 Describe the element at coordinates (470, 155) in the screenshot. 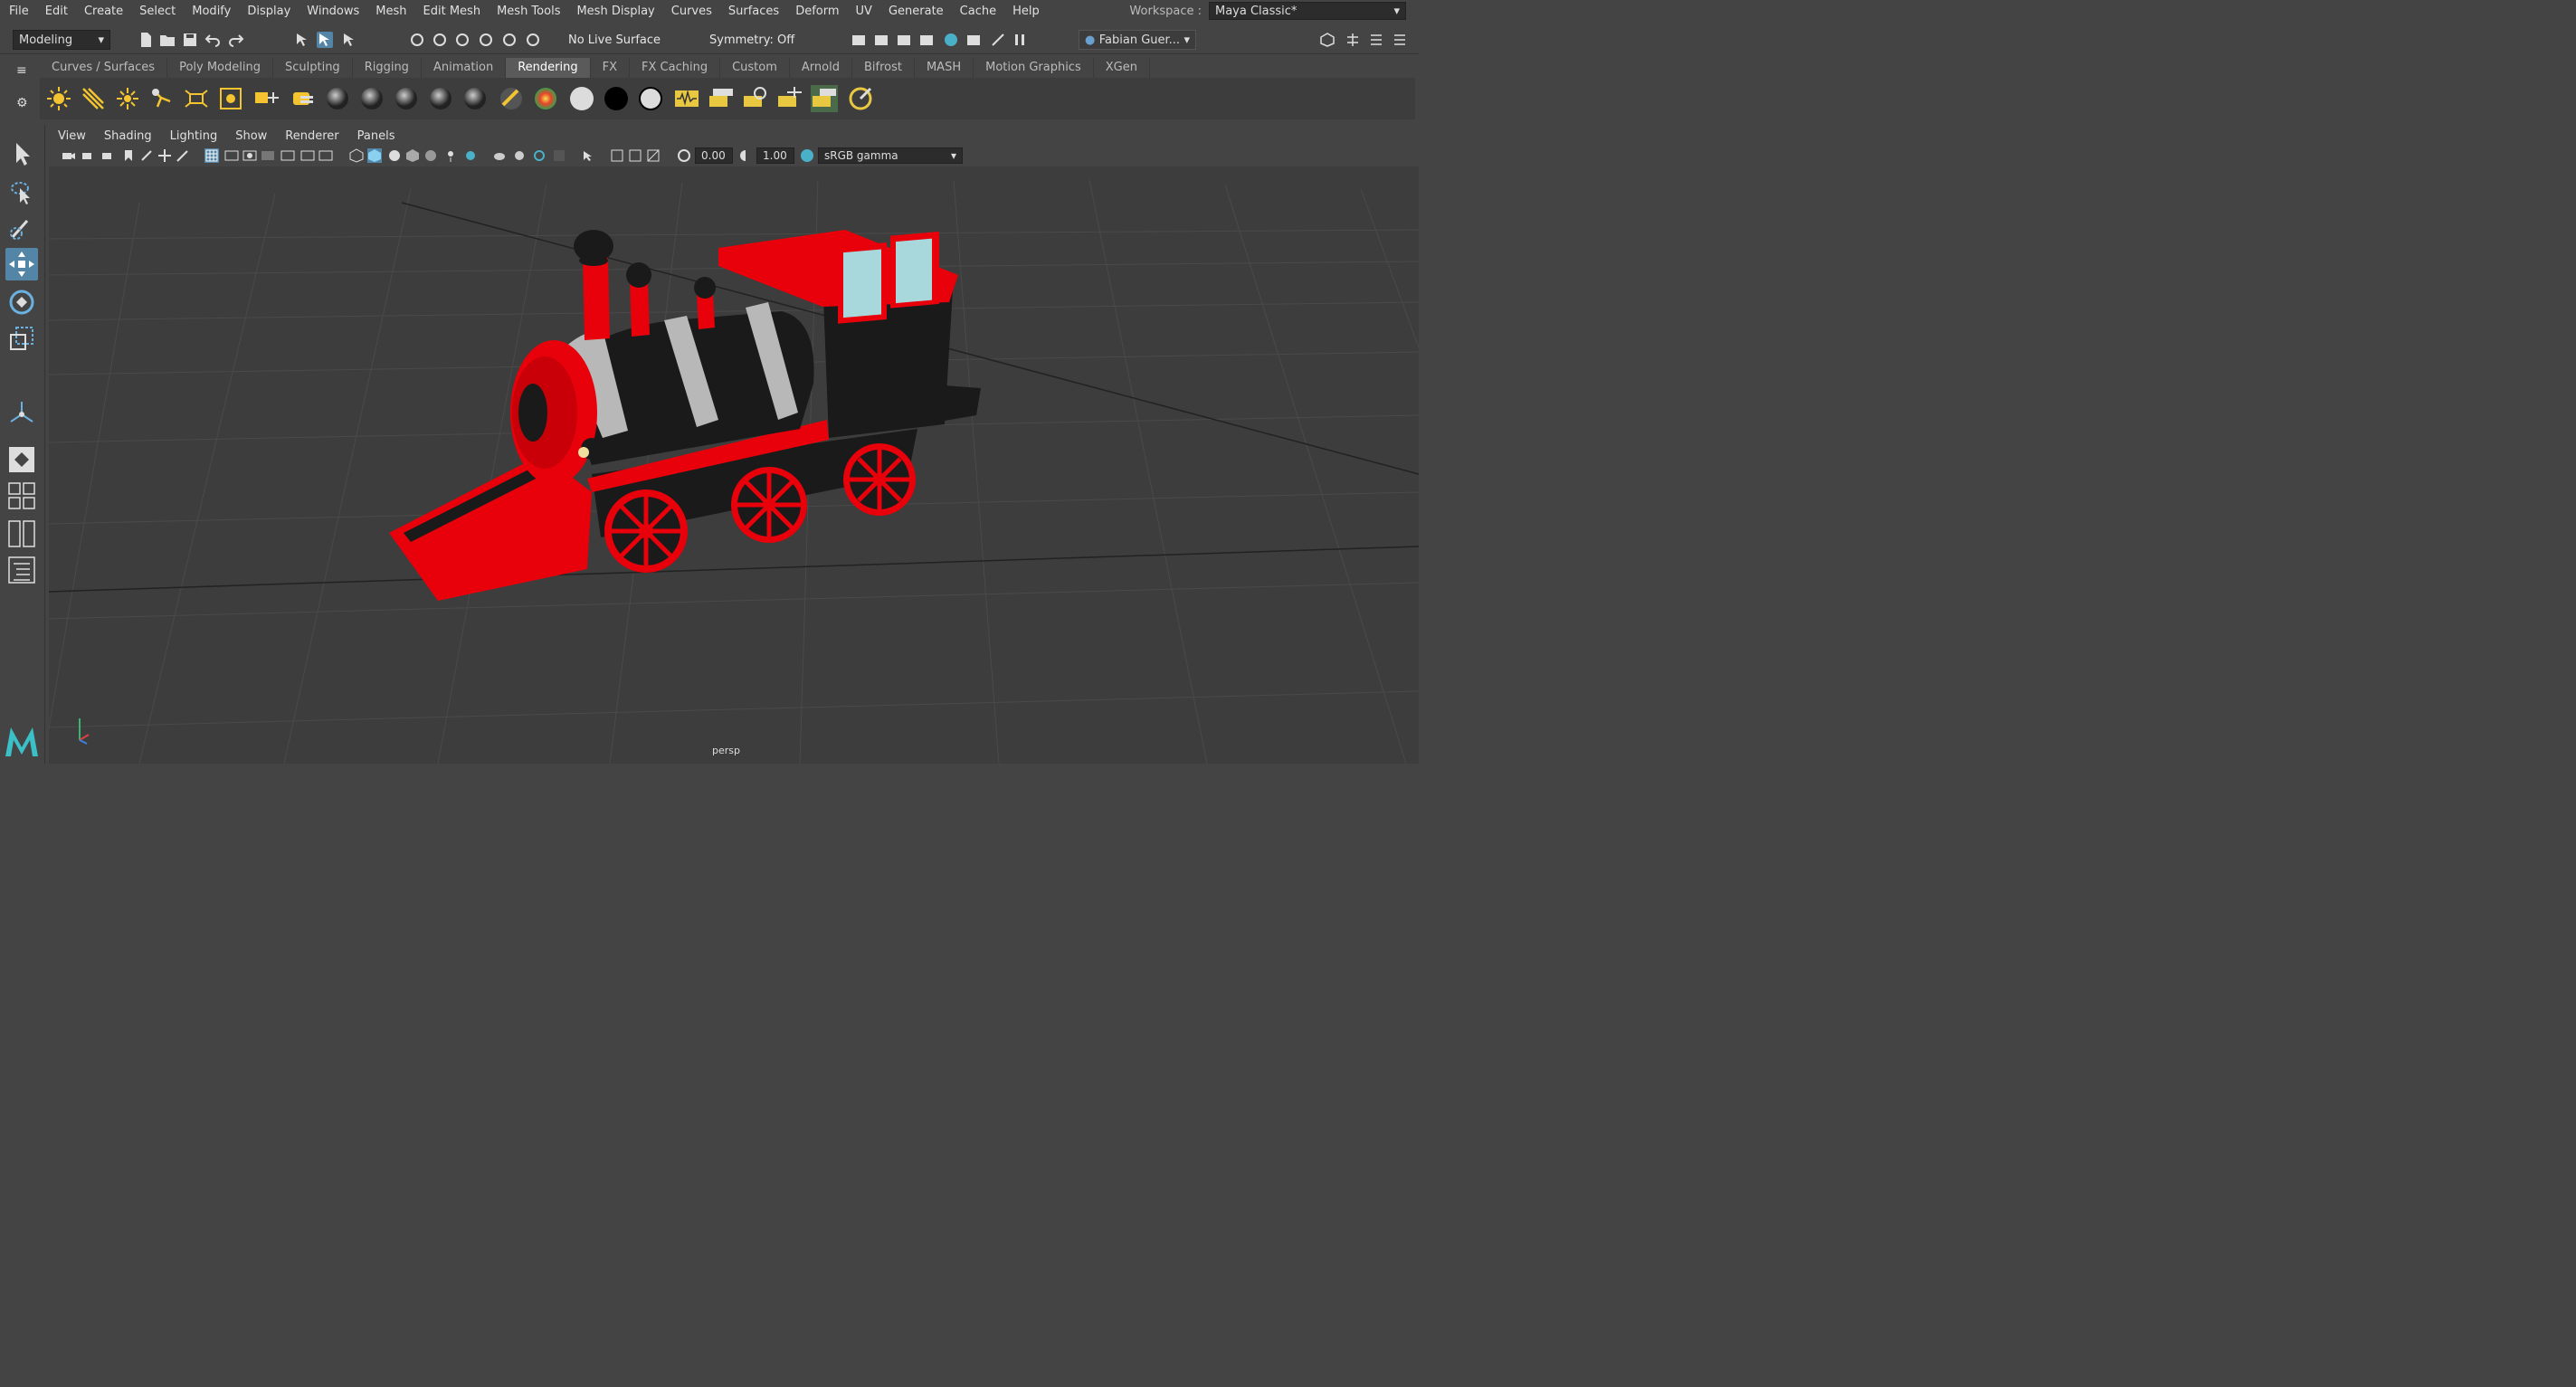

I see `screen-space-ao-icon` at that location.